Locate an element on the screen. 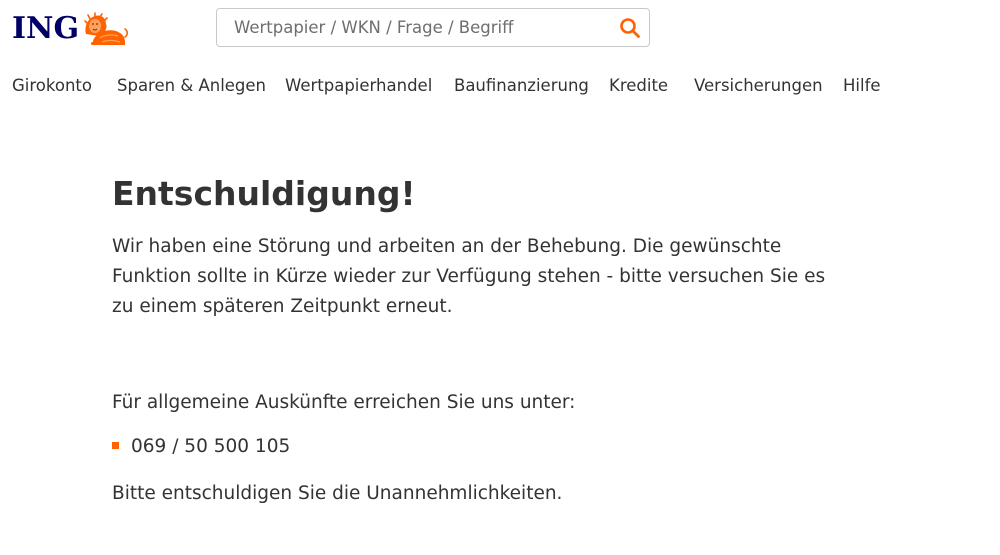 The width and height of the screenshot is (1000, 555). nav-item-wertpapierhandel: Wertpapierhandel is located at coordinates (358, 86).